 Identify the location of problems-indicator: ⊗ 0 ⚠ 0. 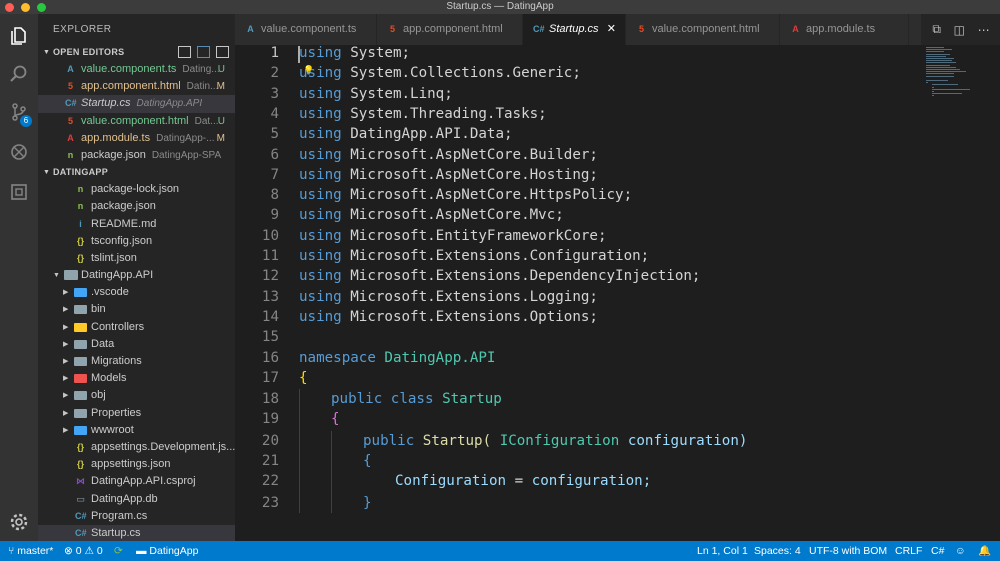
(83, 551).